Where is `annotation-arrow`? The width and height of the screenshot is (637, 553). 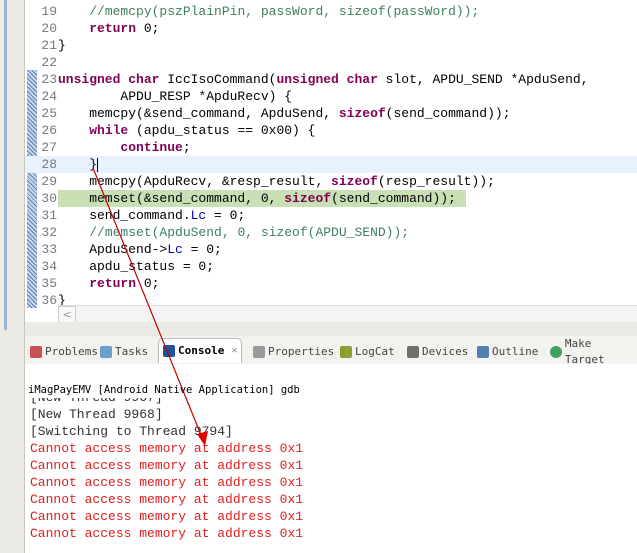
annotation-arrow is located at coordinates (150, 306).